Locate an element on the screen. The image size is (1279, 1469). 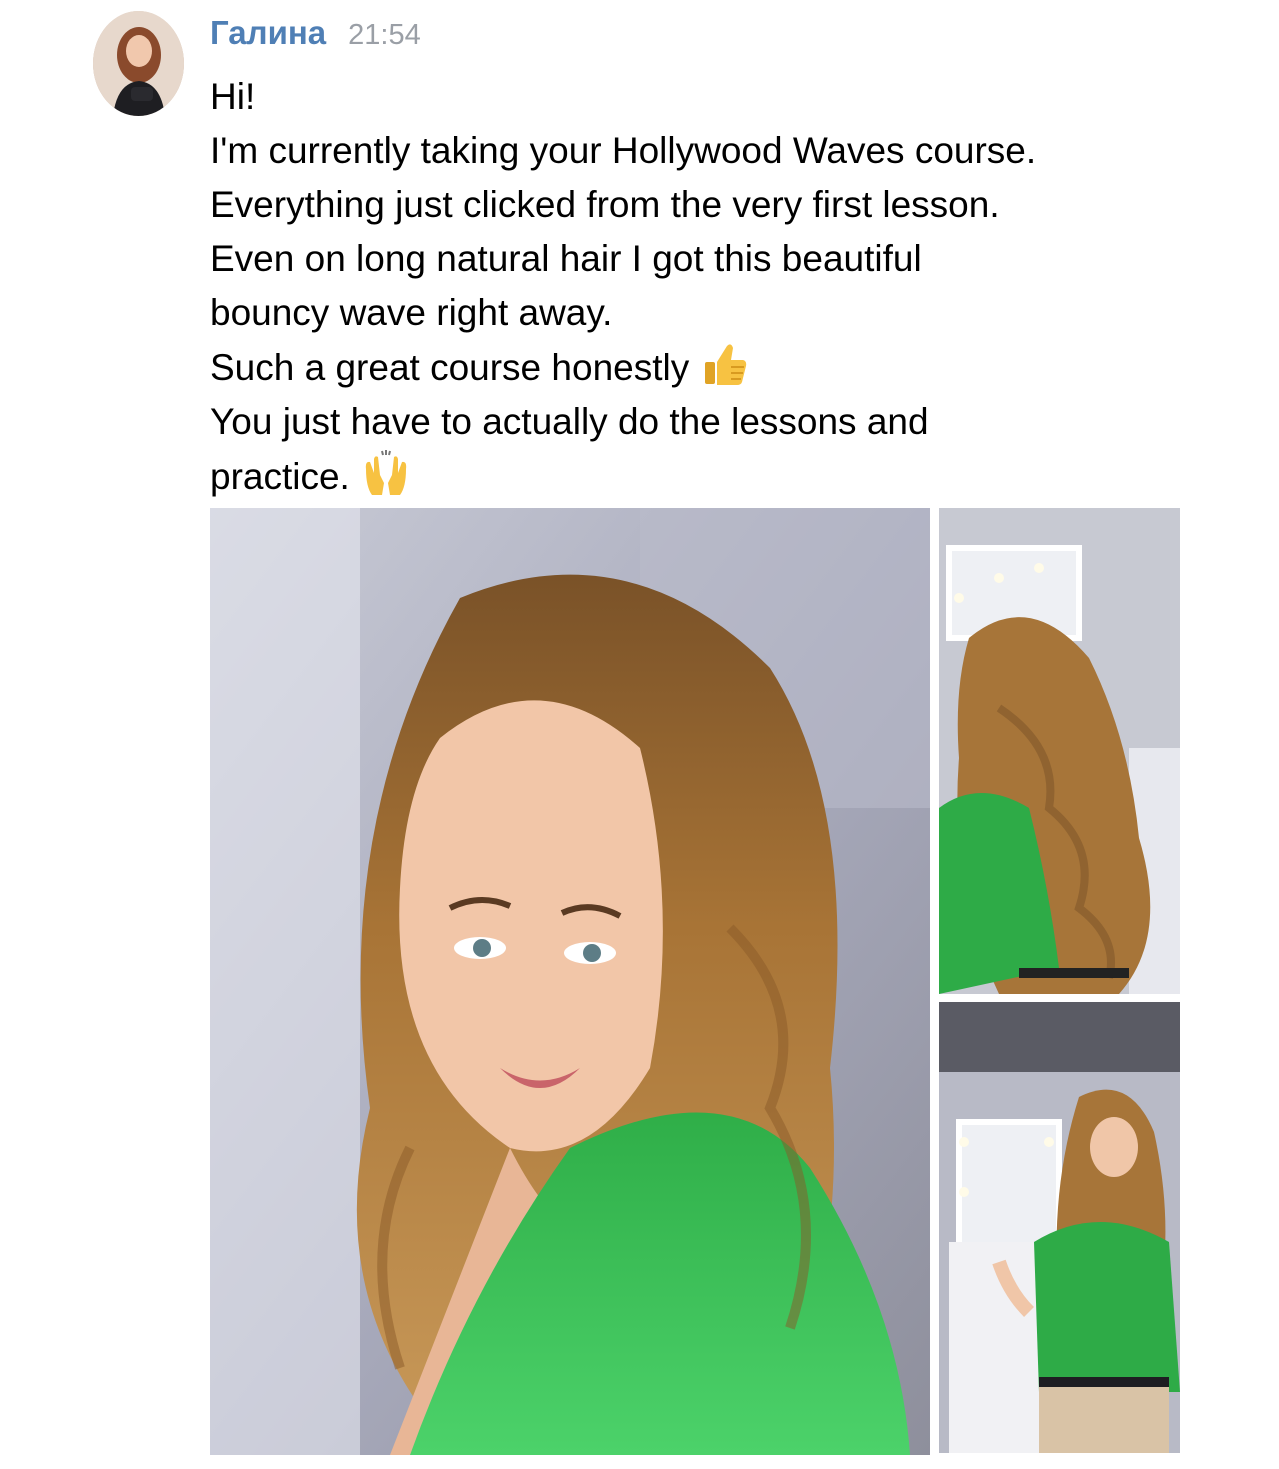
message-line: Such a great course honestly is located at coordinates (450, 367).